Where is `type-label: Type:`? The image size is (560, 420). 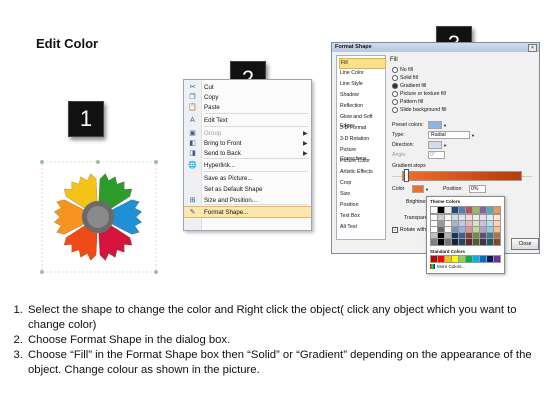
type-label: Type: is located at coordinates (398, 135).